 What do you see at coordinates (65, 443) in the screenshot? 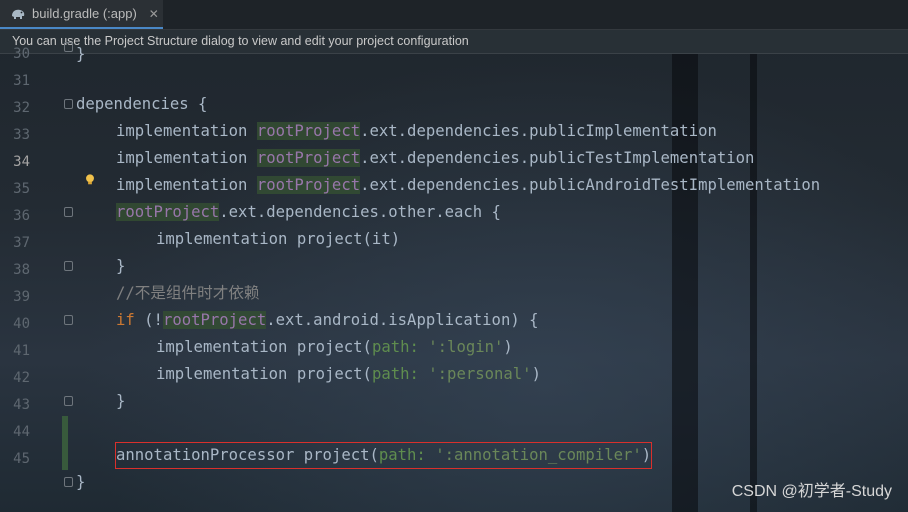
I see `vcs-added-marker` at bounding box center [65, 443].